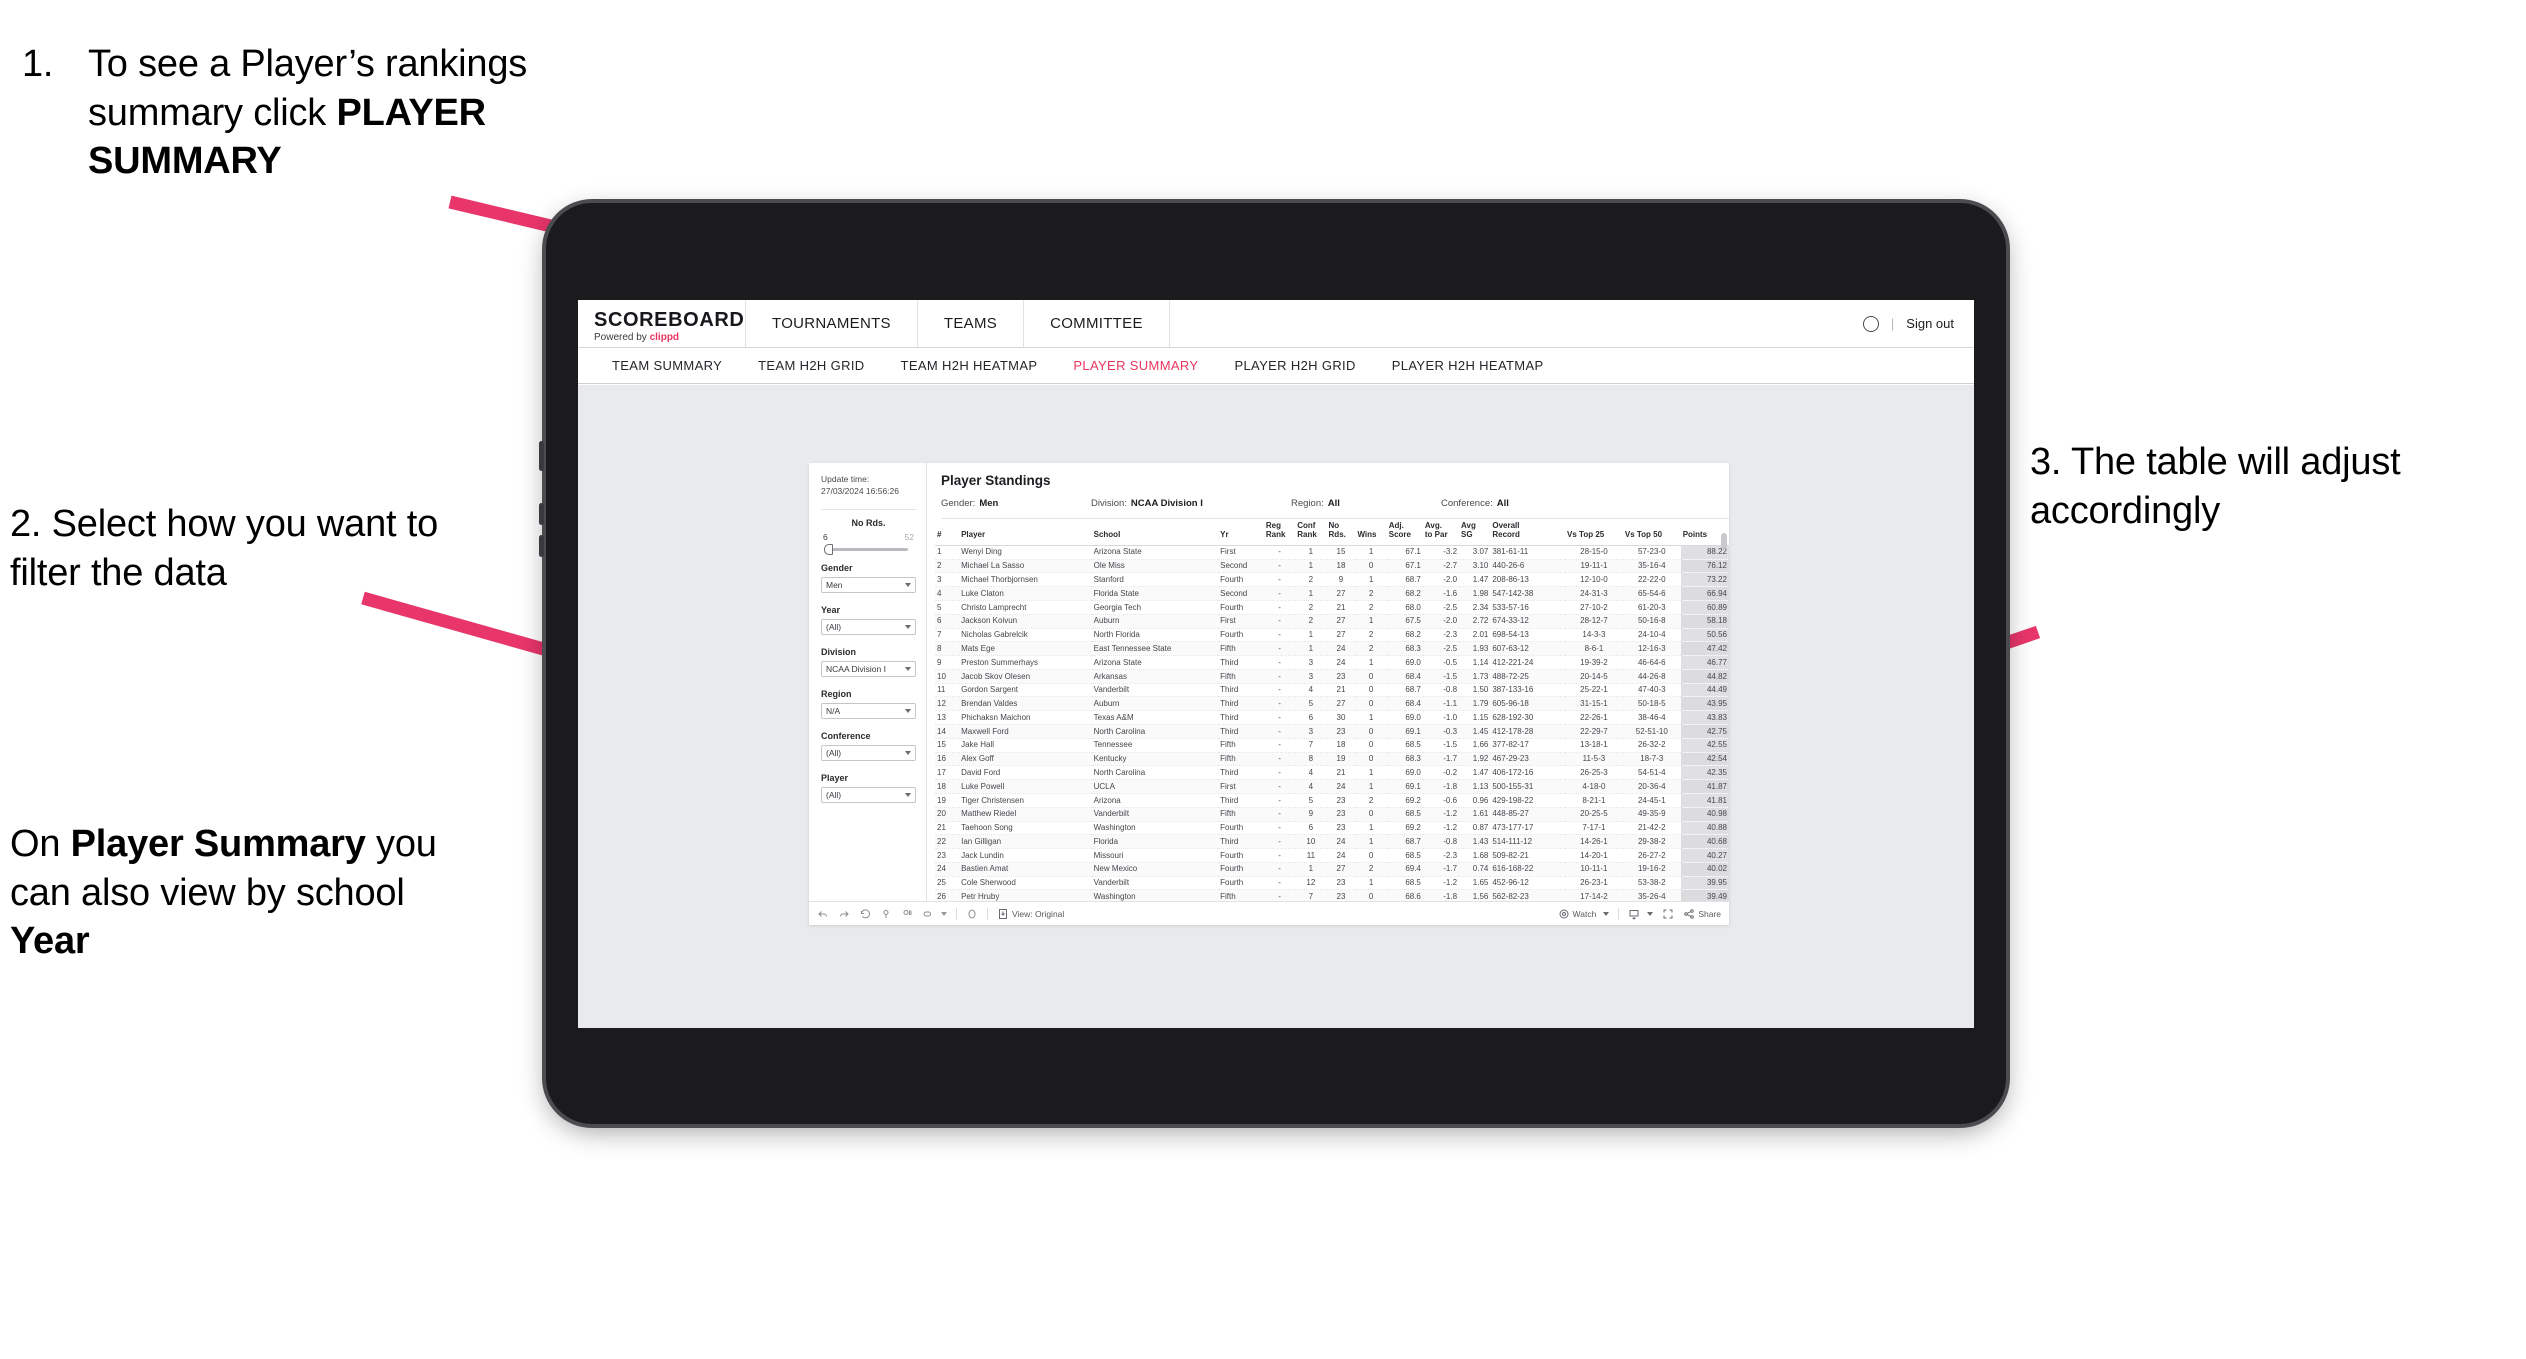 This screenshot has height=1359, width=2526. Describe the element at coordinates (832, 323) in the screenshot. I see `topnav-item-tournaments: TOURNAMENTS` at that location.